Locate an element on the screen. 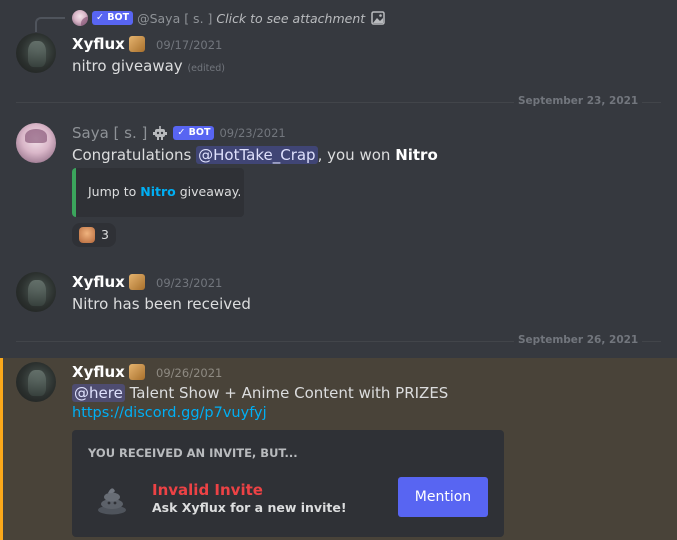  poop-icon is located at coordinates (112, 497).